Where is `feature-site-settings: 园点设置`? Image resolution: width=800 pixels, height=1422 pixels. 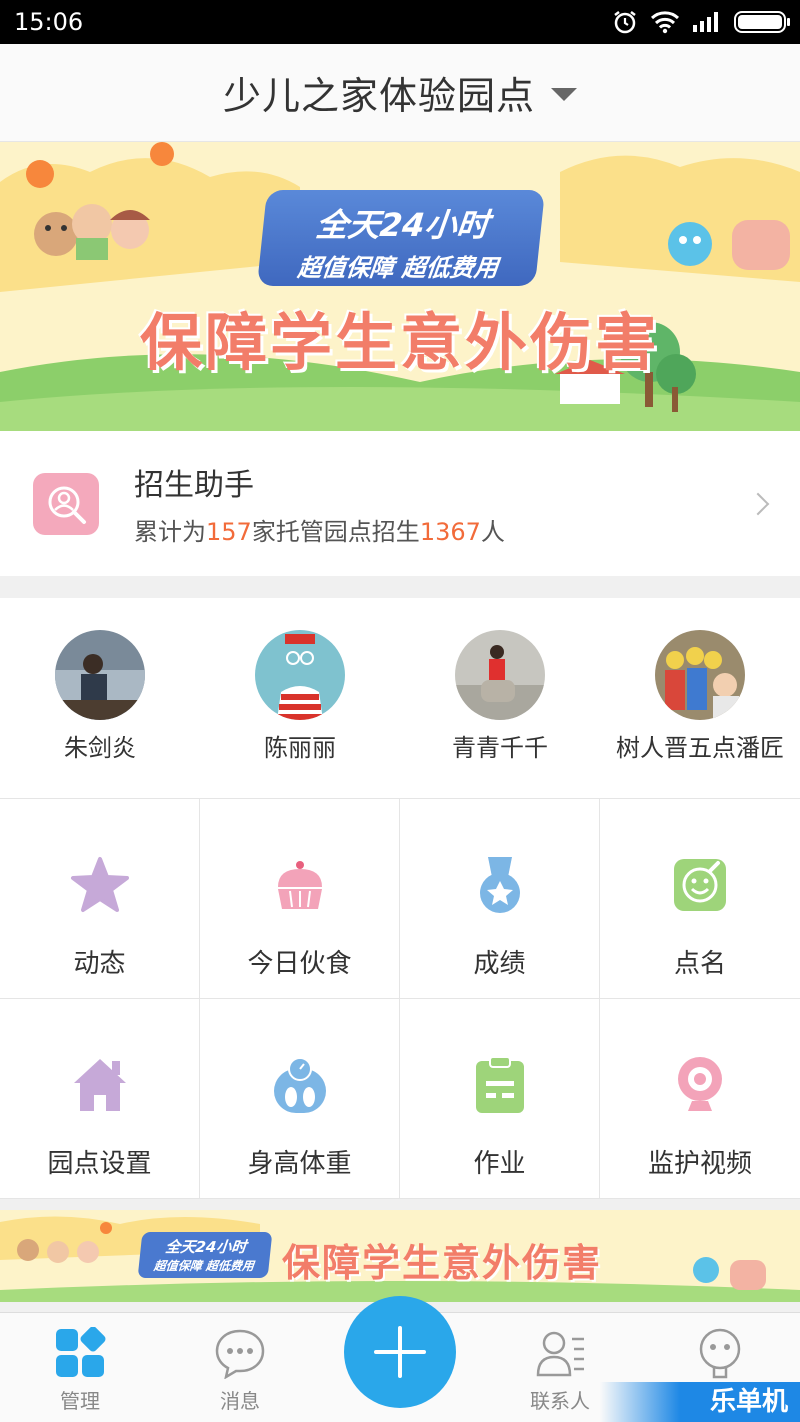
feature-site-settings: 园点设置 is located at coordinates (100, 1099).